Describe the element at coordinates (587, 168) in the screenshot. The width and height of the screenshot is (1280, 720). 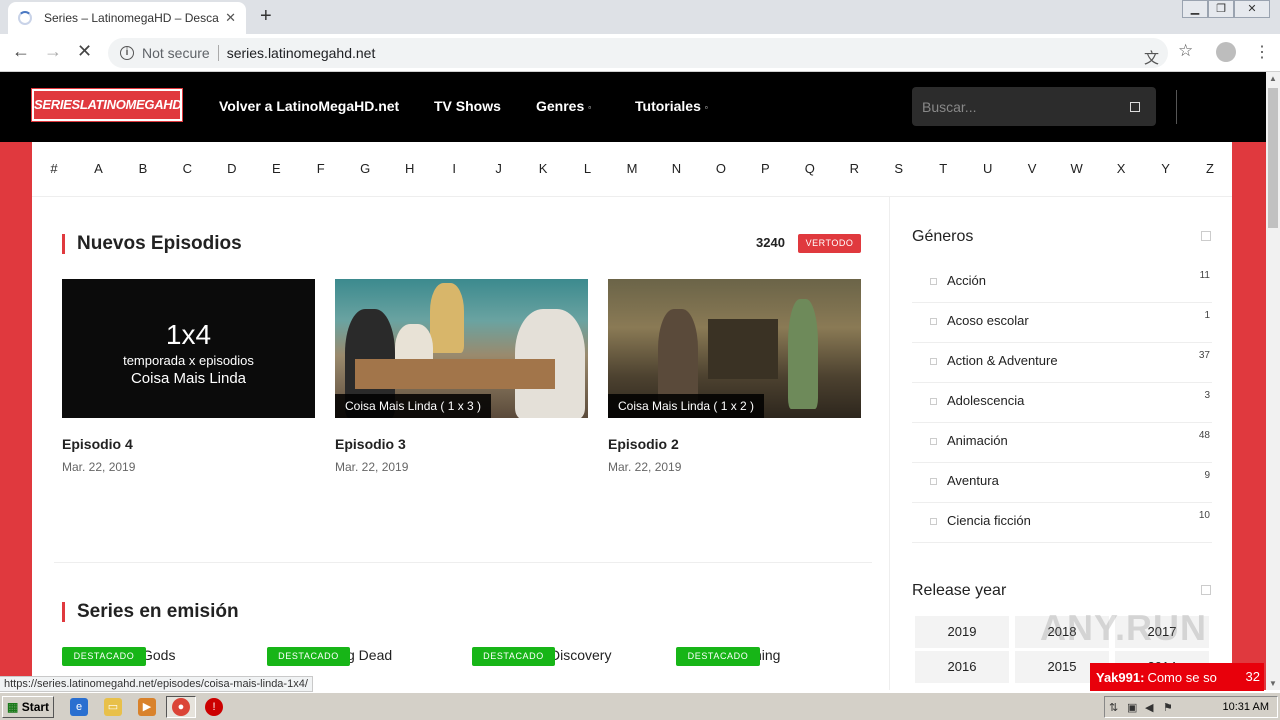
I see `letter-link: L` at that location.